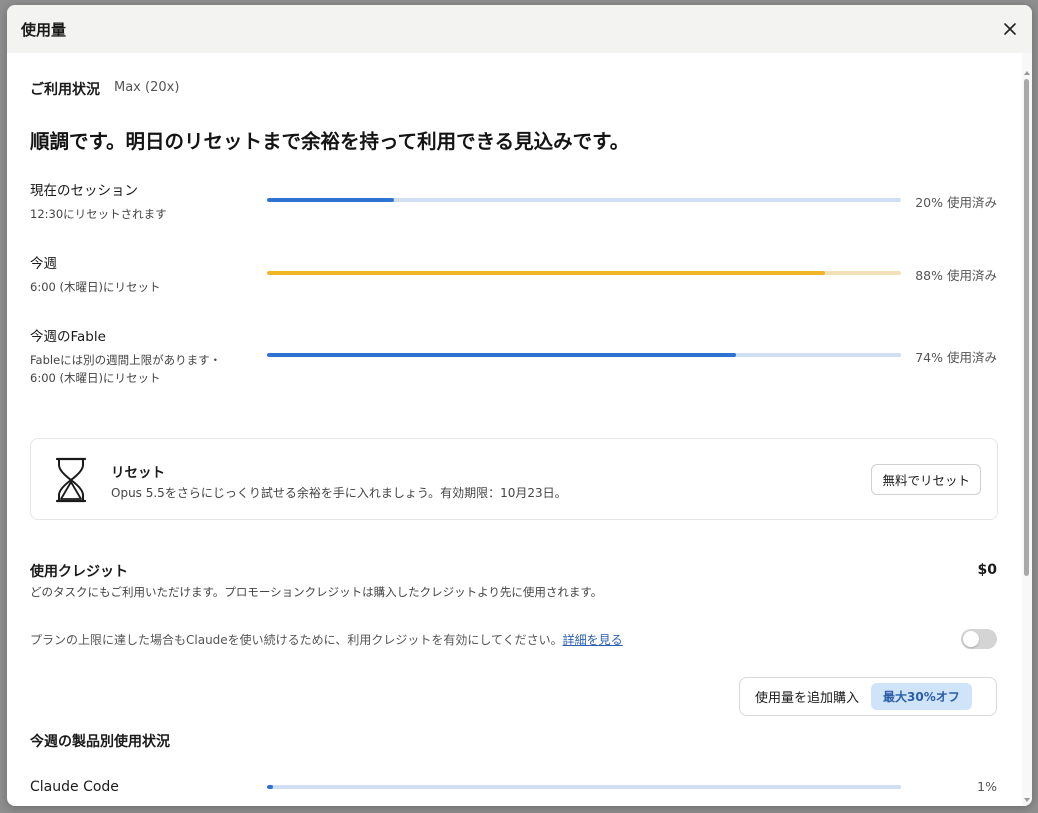 This screenshot has height=813, width=1038. Describe the element at coordinates (95, 287) in the screenshot. I see `week-reset-text: 6:00 (木曜日)にリセット` at that location.